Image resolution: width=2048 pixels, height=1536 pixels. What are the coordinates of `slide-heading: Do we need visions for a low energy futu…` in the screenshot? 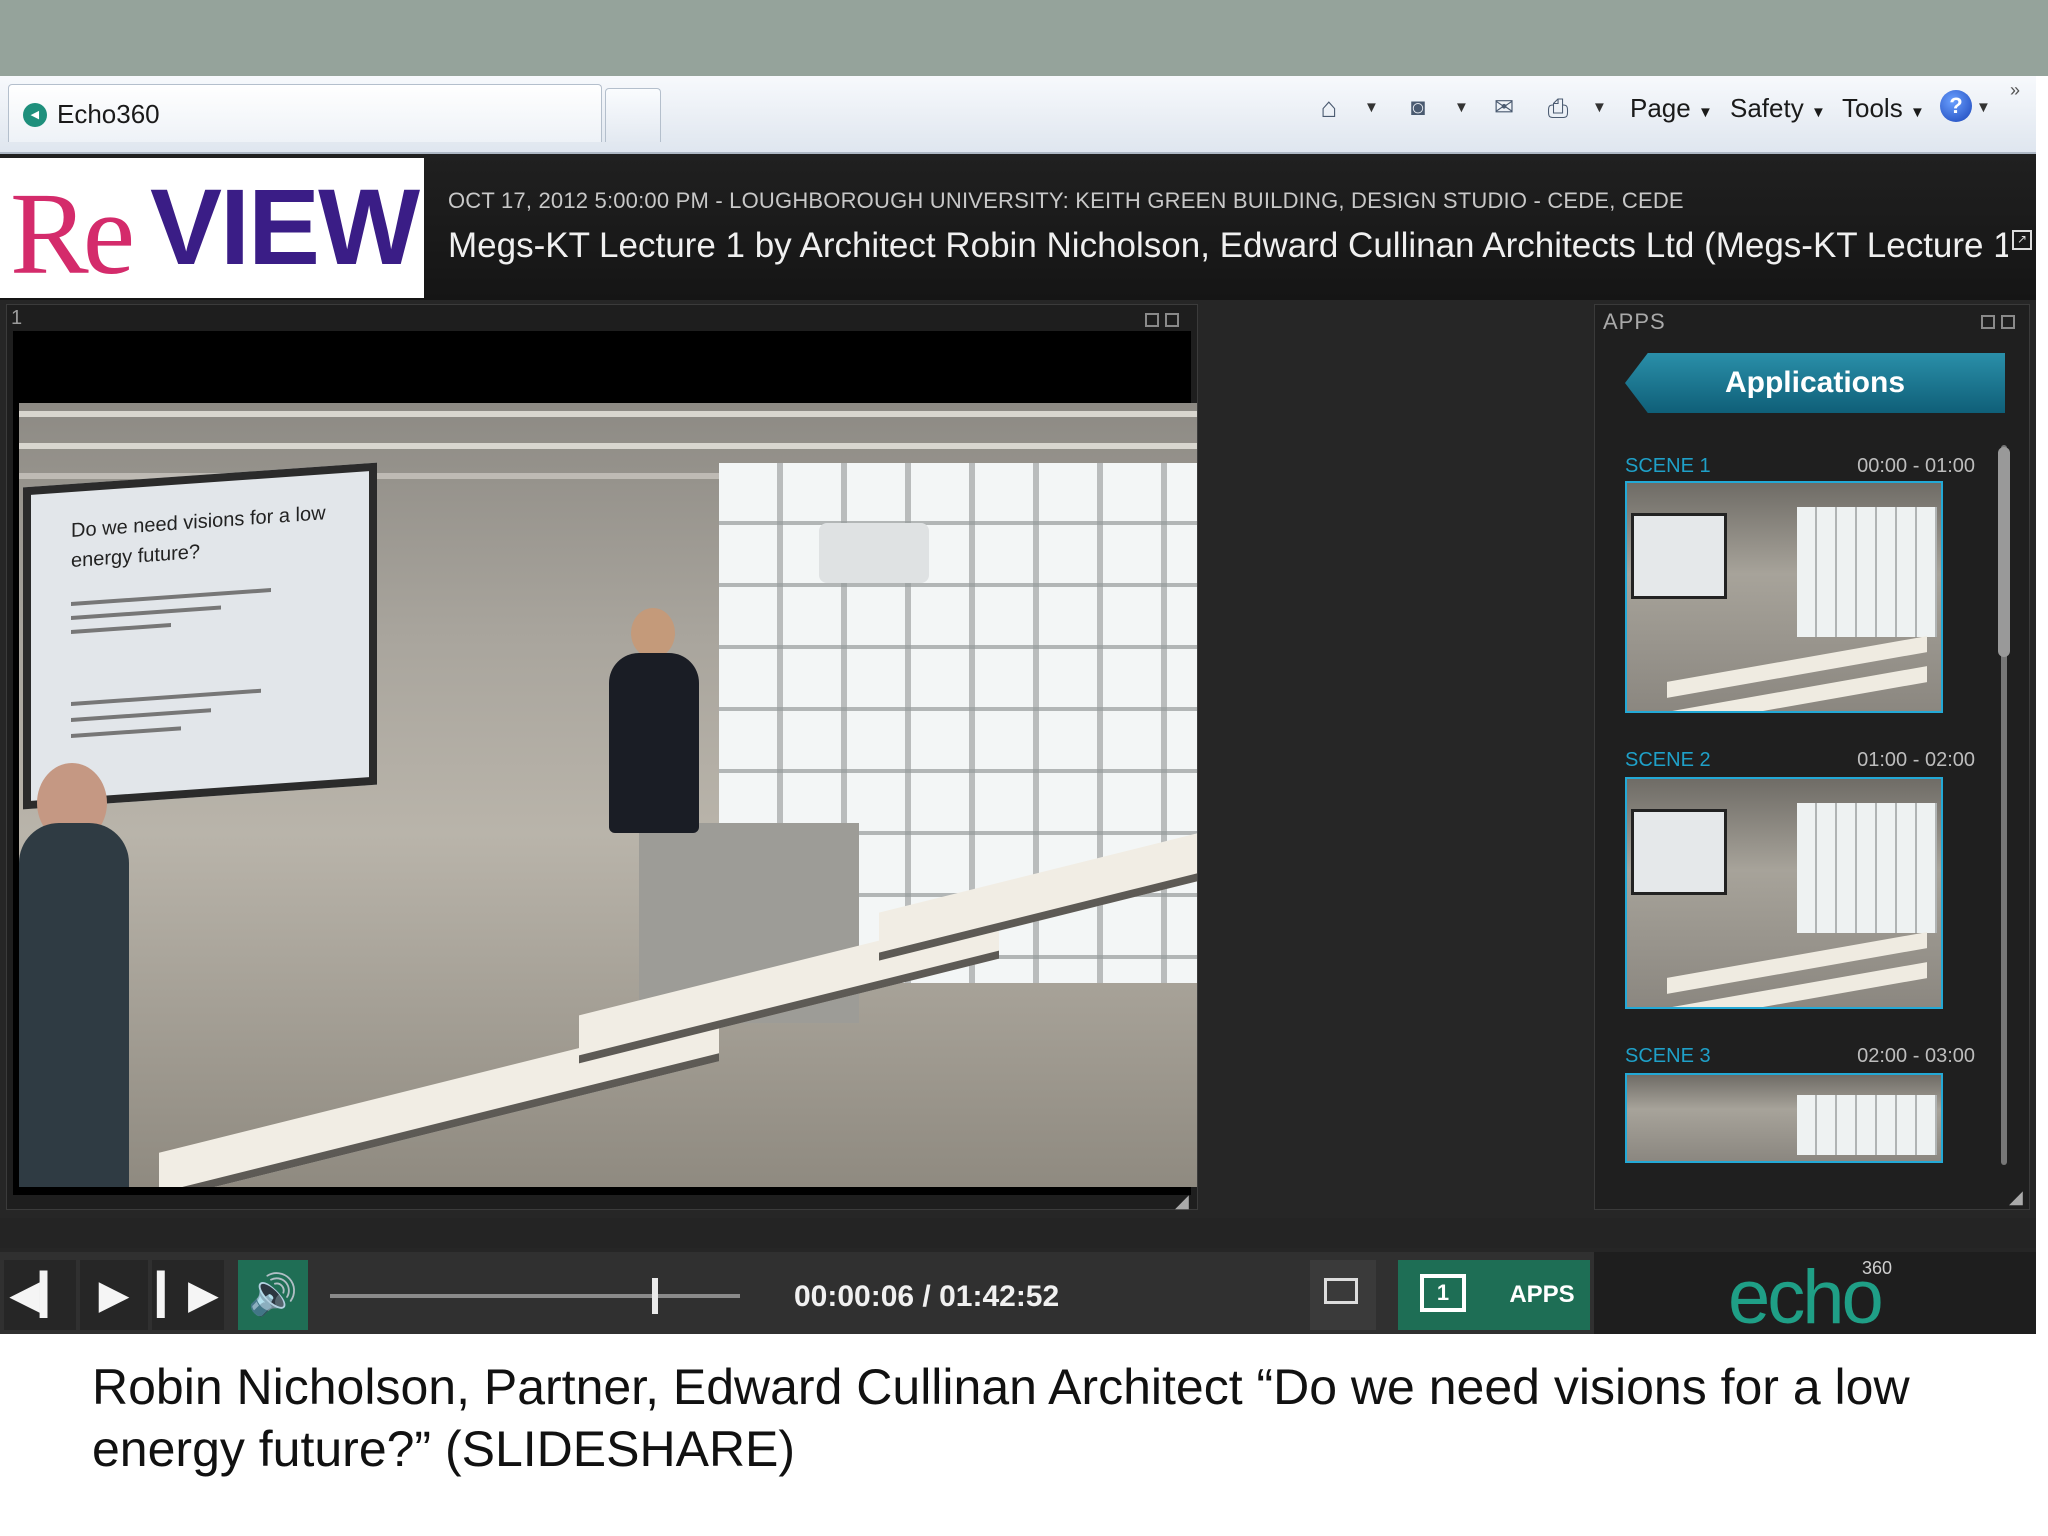 It's located at (198, 537).